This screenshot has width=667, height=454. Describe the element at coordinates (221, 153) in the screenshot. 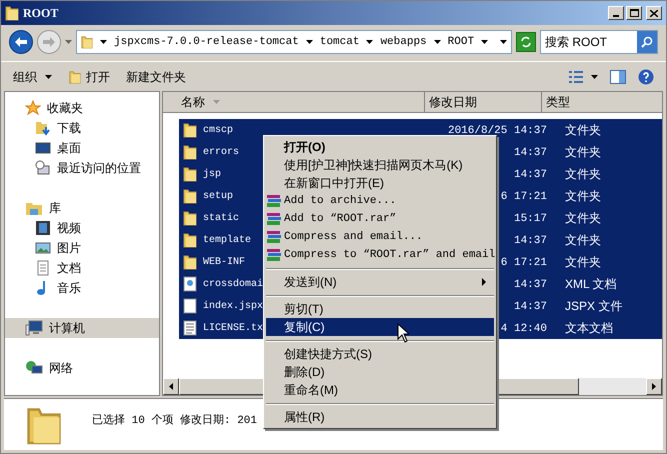

I see `file-name: errors` at that location.